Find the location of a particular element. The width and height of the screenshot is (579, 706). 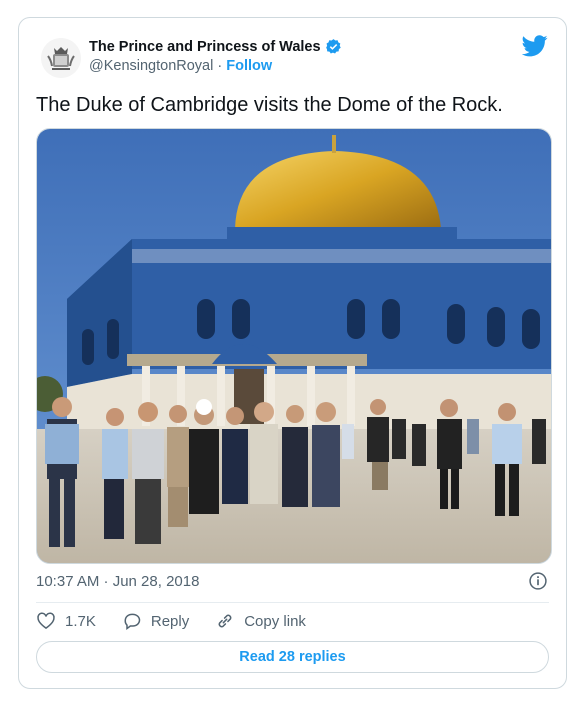

read-replies-button: Read 28 replies is located at coordinates (292, 657).